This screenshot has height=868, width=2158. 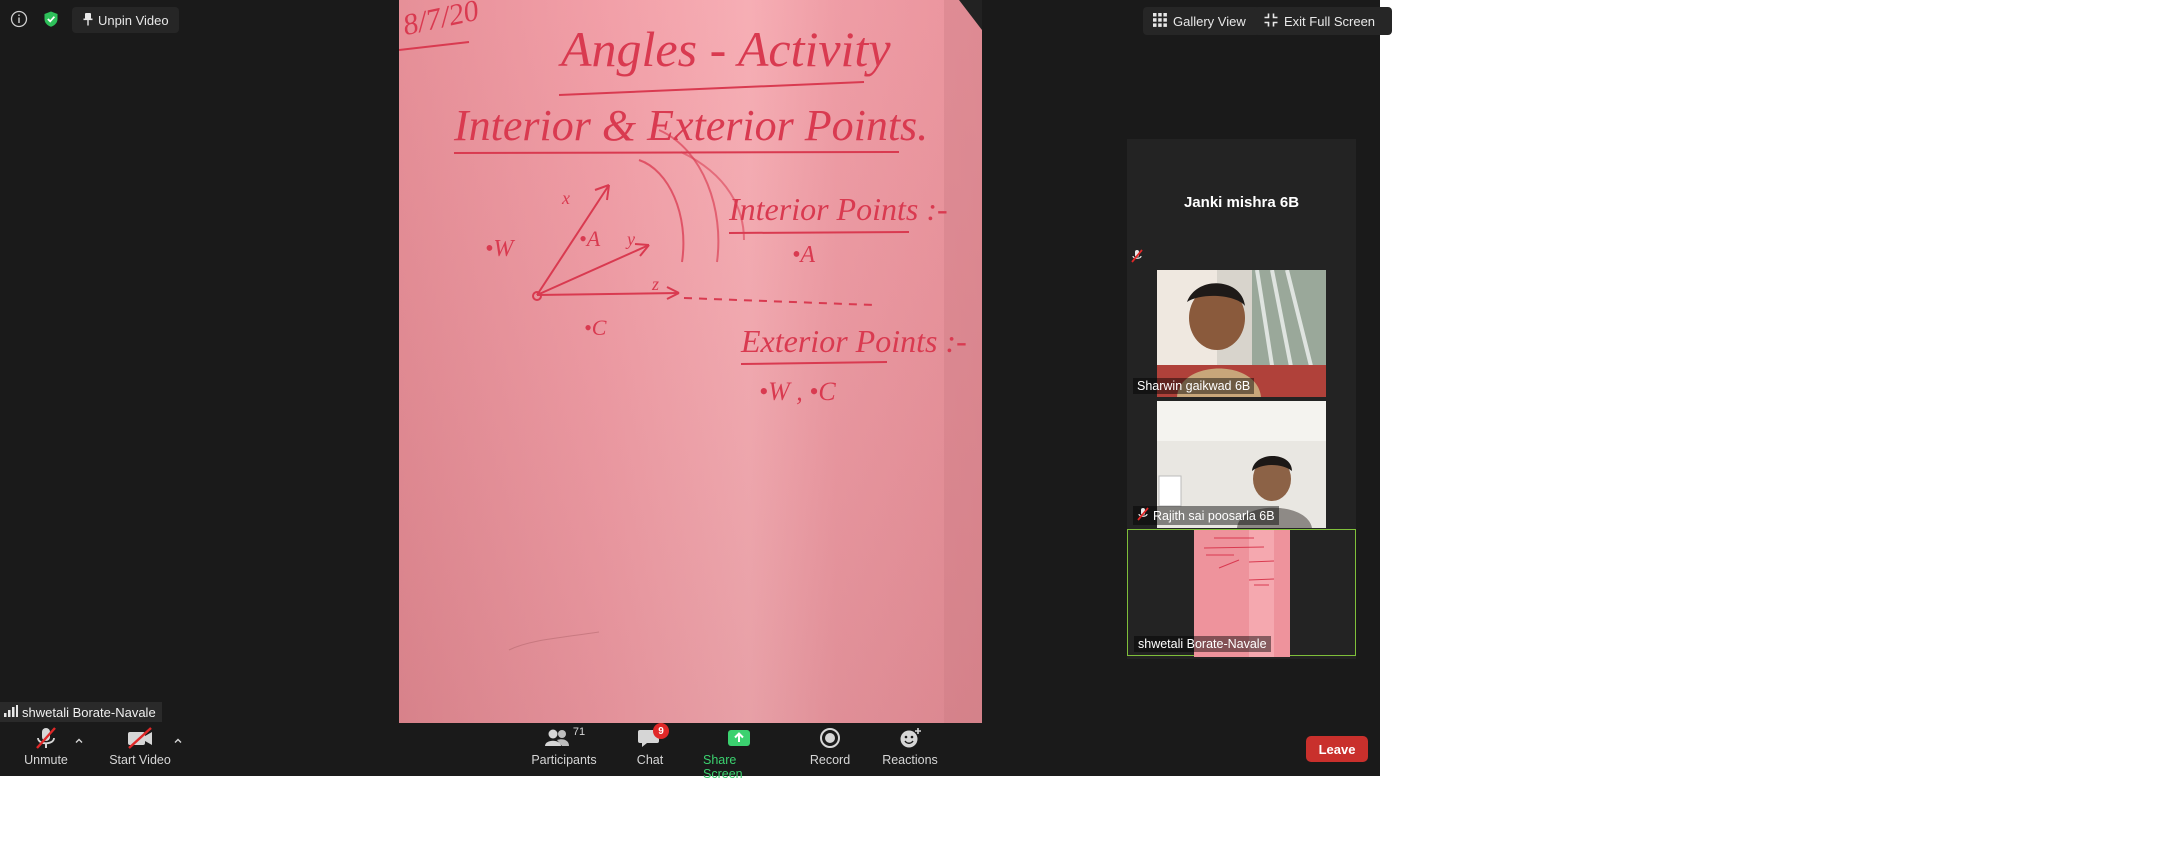 What do you see at coordinates (140, 738) in the screenshot?
I see `video-off-icon` at bounding box center [140, 738].